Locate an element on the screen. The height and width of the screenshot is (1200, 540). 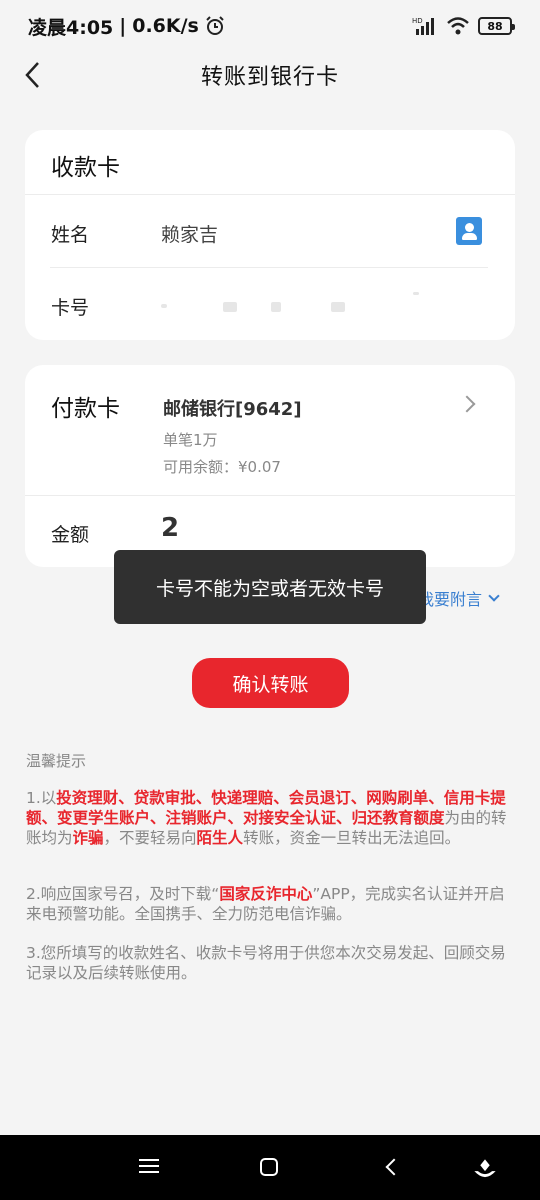
tip-text: 2.响应国家号召，及时下载“ is located at coordinates (123, 894).